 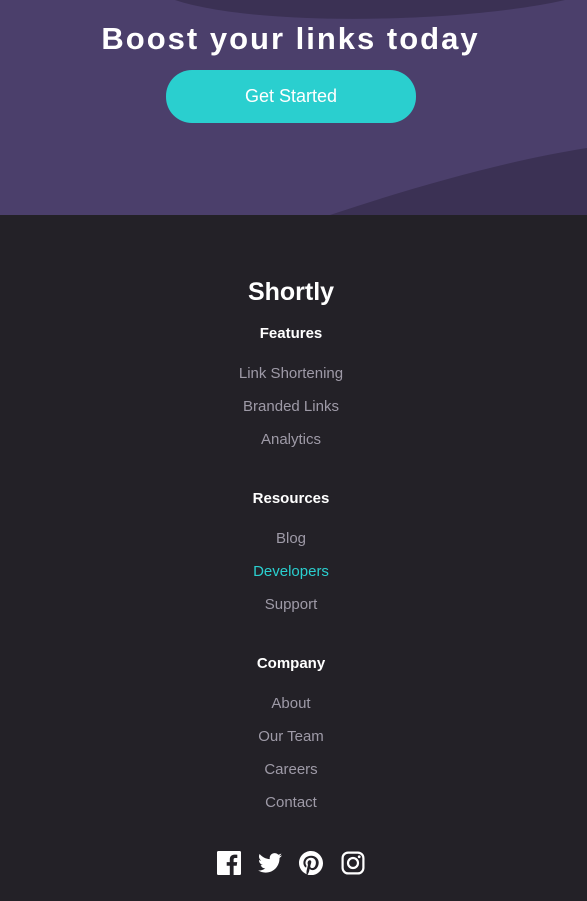 I want to click on footer-link-our-team: Our Team, so click(x=291, y=737).